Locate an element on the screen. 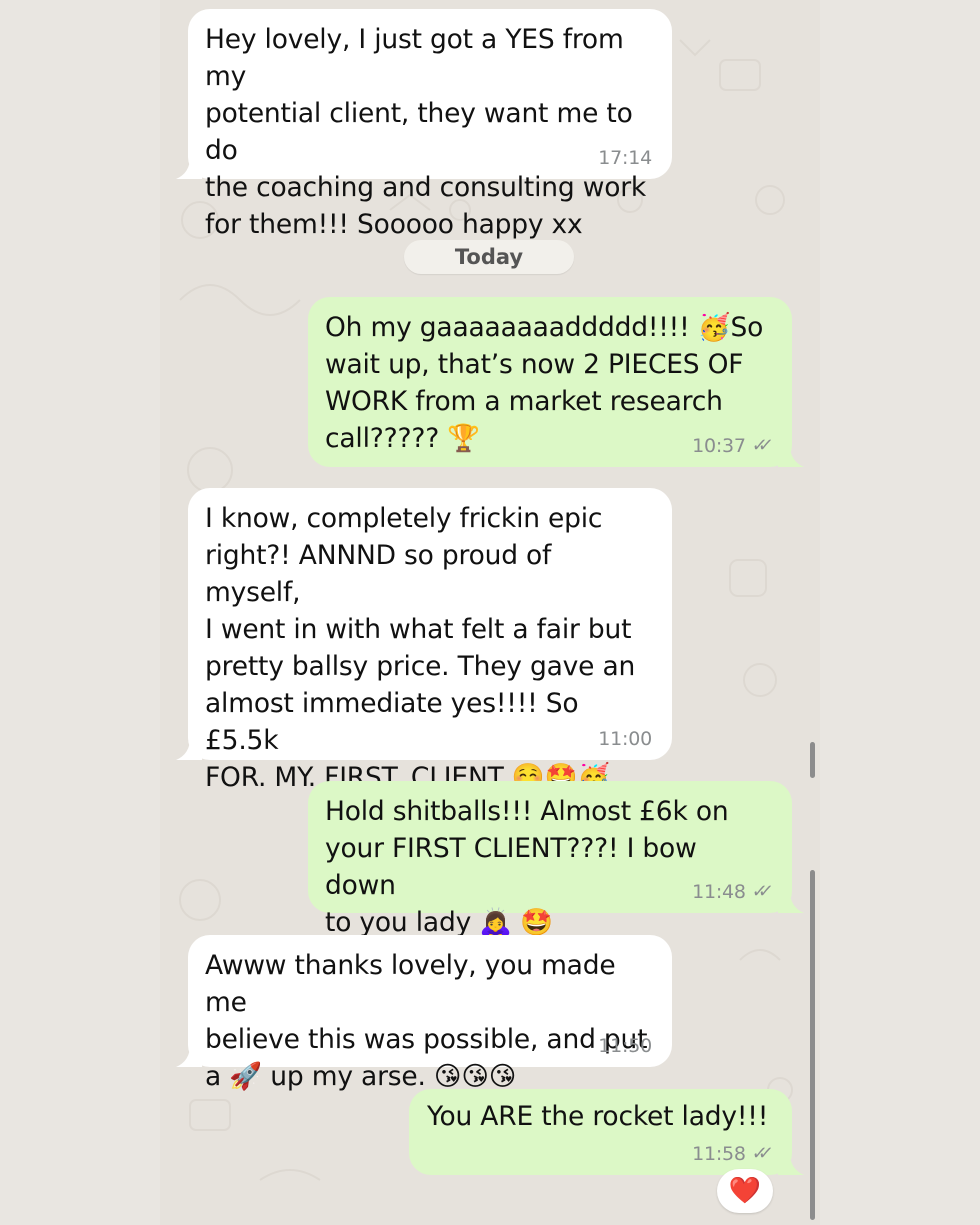 Image resolution: width=980 pixels, height=1225 pixels. message-meta: 11:00 is located at coordinates (625, 739).